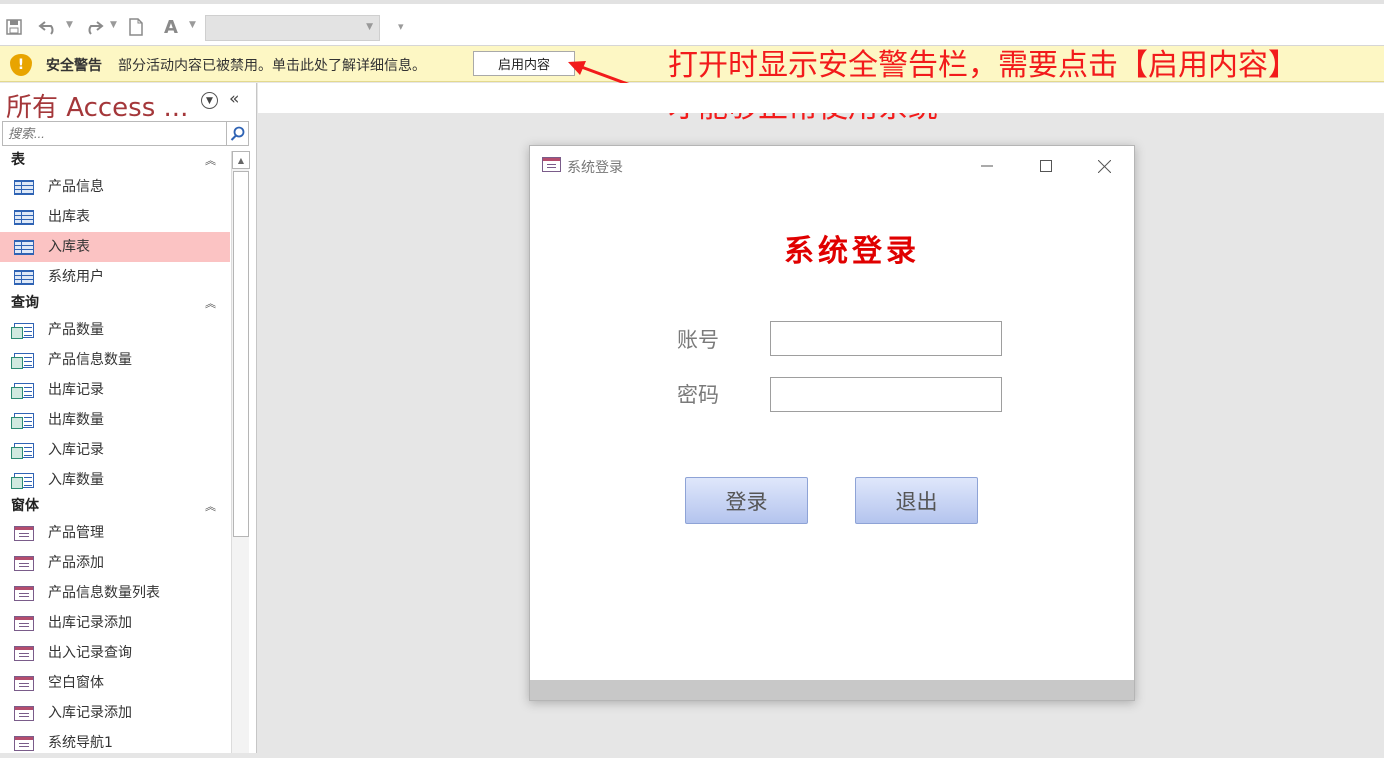 Image resolution: width=1384 pixels, height=758 pixels. I want to click on collapse-pane-icon: «, so click(234, 99).